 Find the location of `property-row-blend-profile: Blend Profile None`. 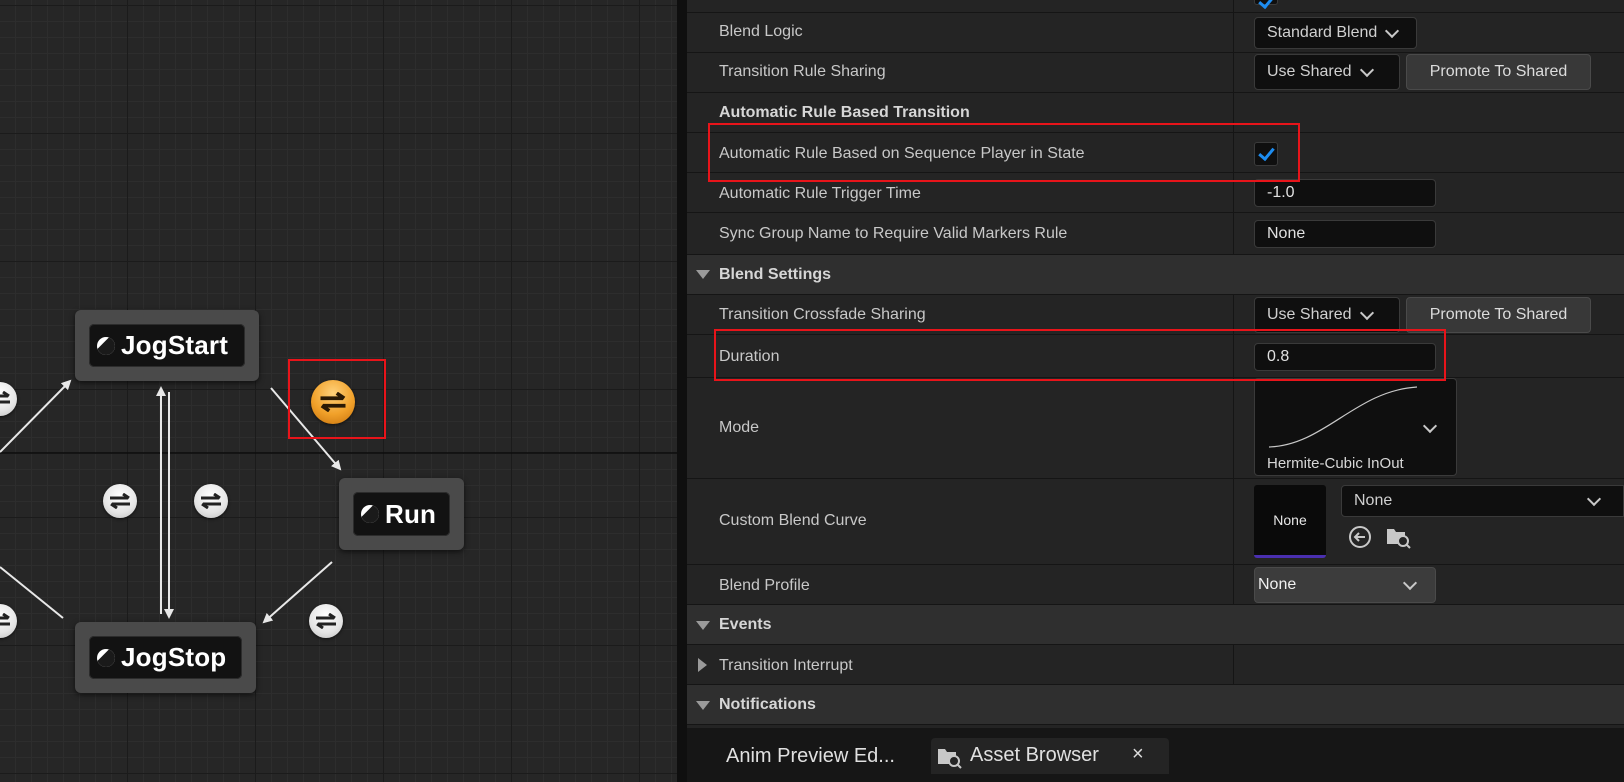

property-row-blend-profile: Blend Profile None is located at coordinates (1155, 585).